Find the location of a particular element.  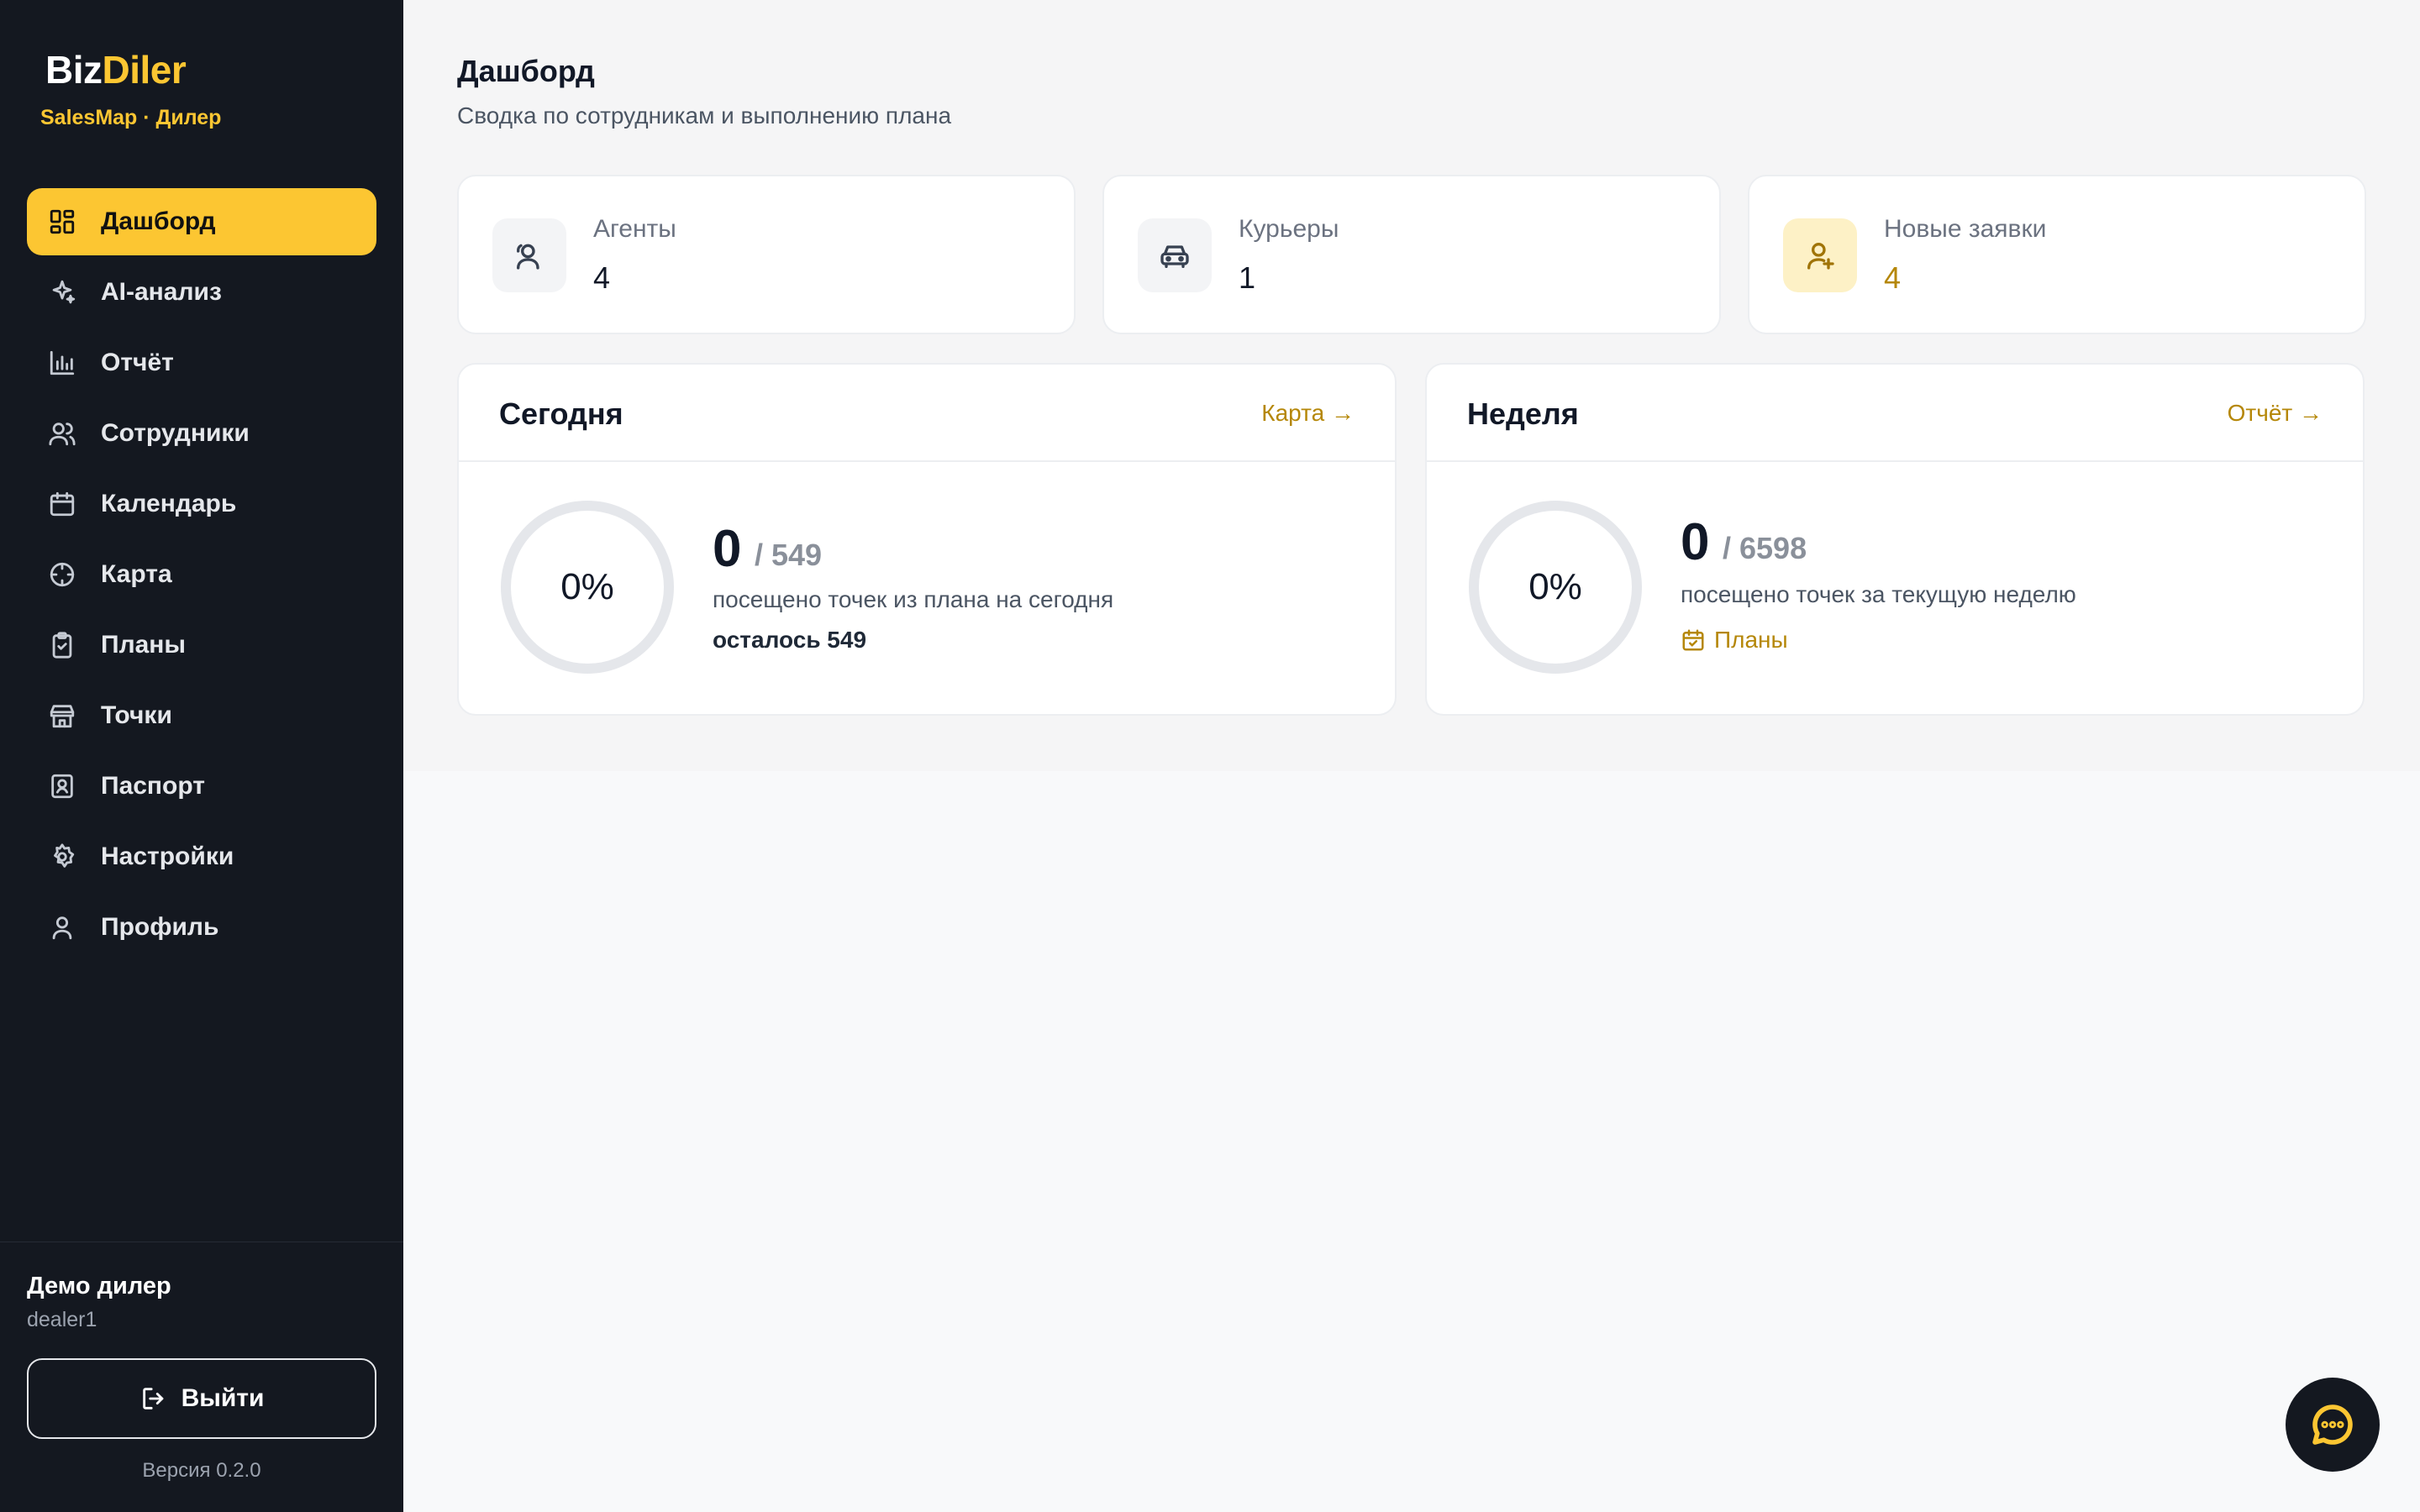

sidebar-item-label: Профиль is located at coordinates (160, 927).